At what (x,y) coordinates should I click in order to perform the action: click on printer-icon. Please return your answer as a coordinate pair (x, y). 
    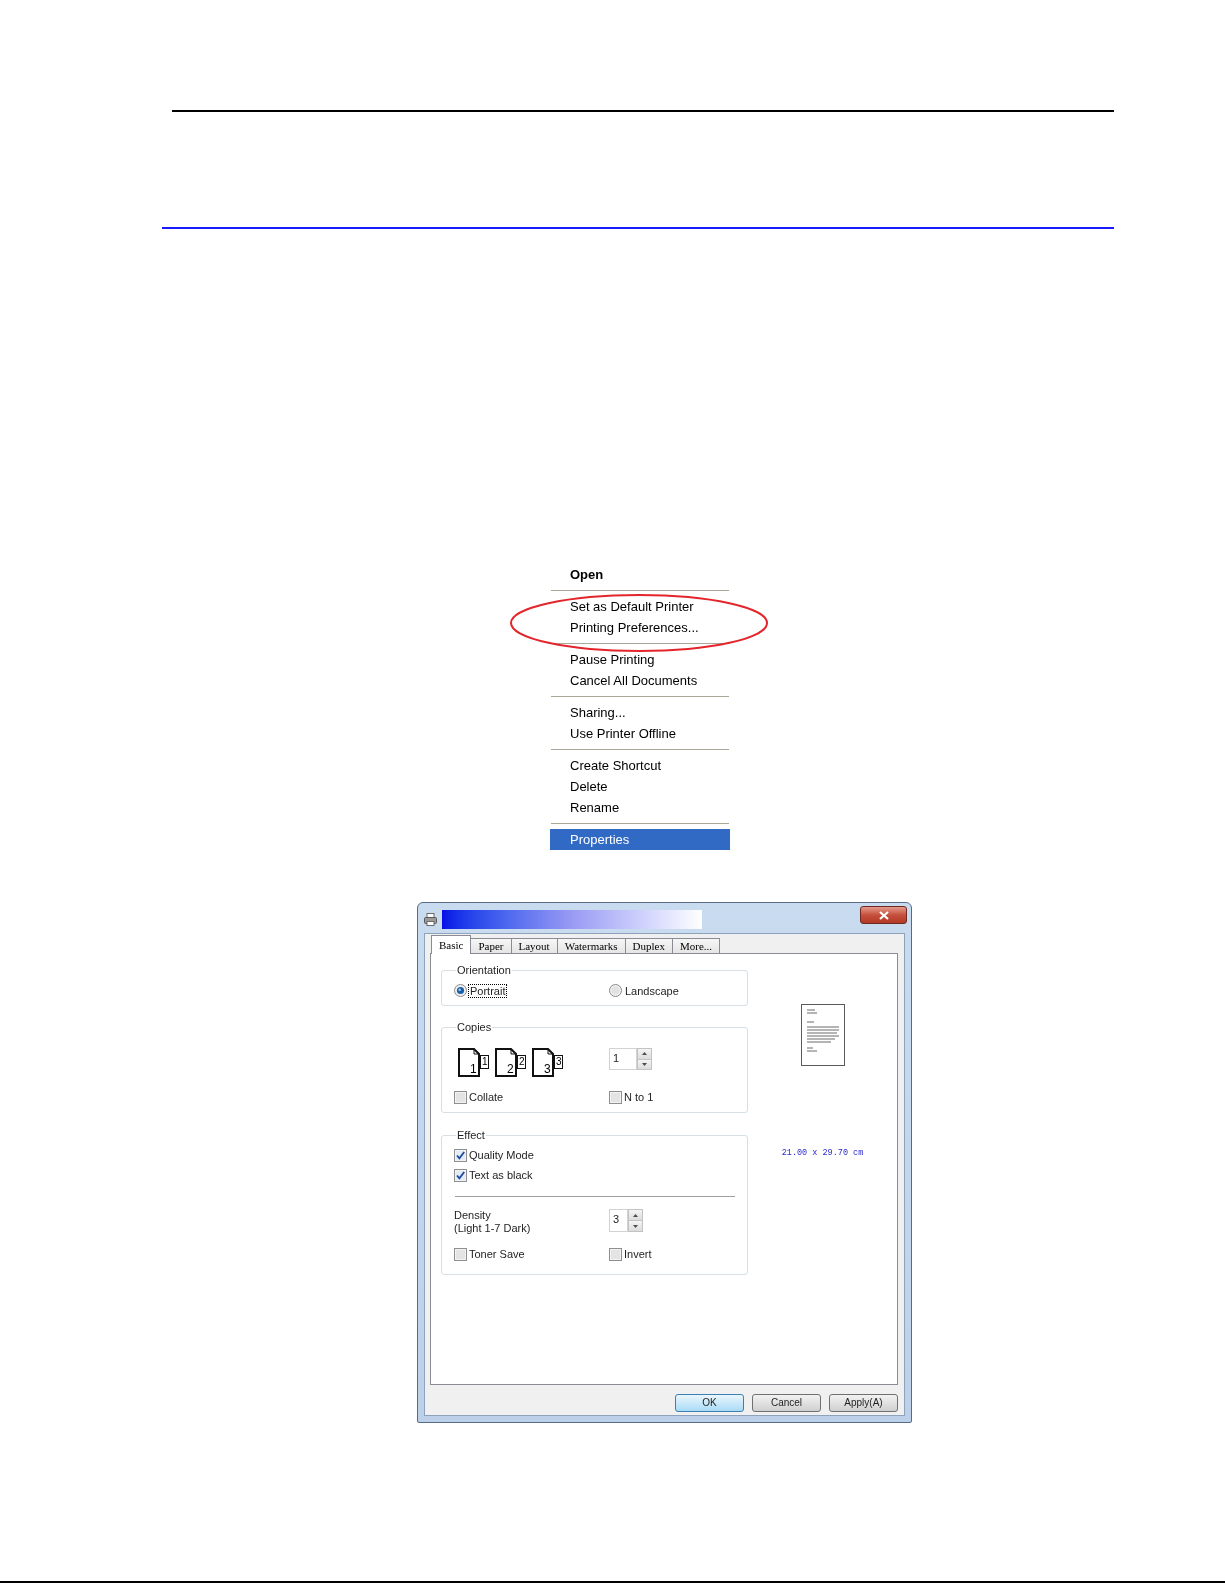
    Looking at the image, I should click on (430, 919).